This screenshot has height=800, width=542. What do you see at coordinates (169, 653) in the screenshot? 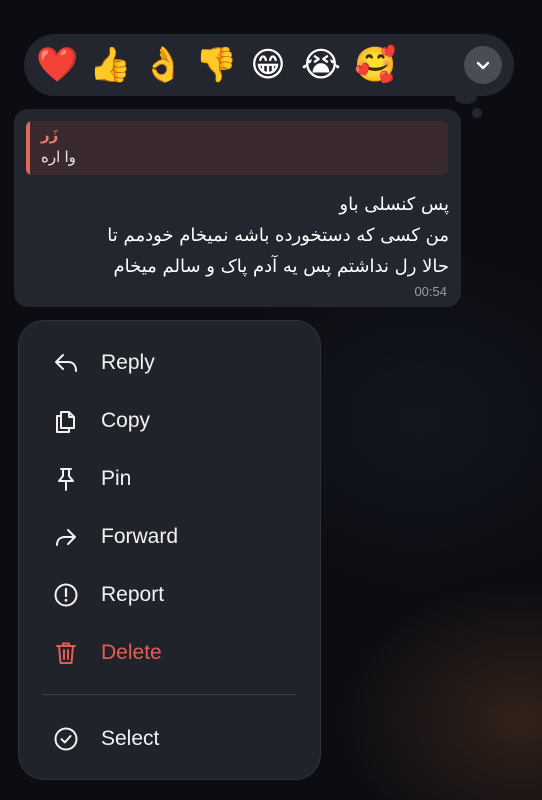
I see `menu-item-delete: Delete` at bounding box center [169, 653].